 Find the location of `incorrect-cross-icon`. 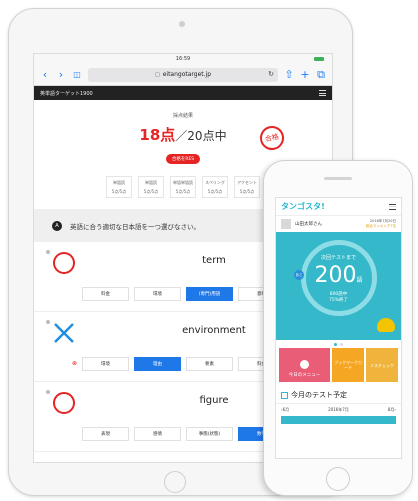

incorrect-cross-icon is located at coordinates (64, 333).